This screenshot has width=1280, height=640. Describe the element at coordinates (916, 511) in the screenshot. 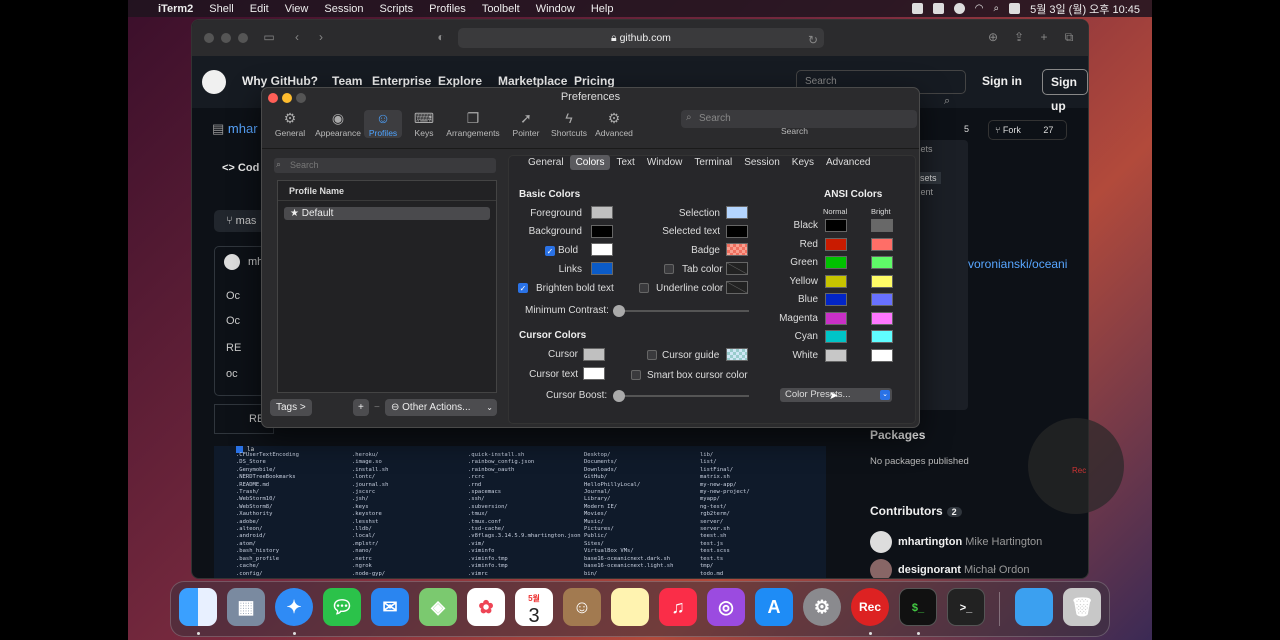

I see `contributors-title: Contributors 2` at that location.